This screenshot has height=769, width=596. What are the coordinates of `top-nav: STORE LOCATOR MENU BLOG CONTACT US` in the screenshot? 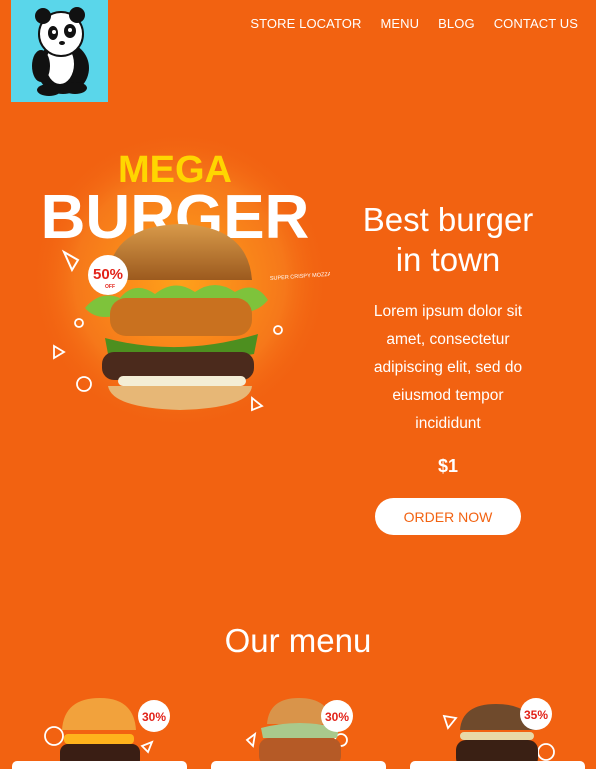 It's located at (414, 23).